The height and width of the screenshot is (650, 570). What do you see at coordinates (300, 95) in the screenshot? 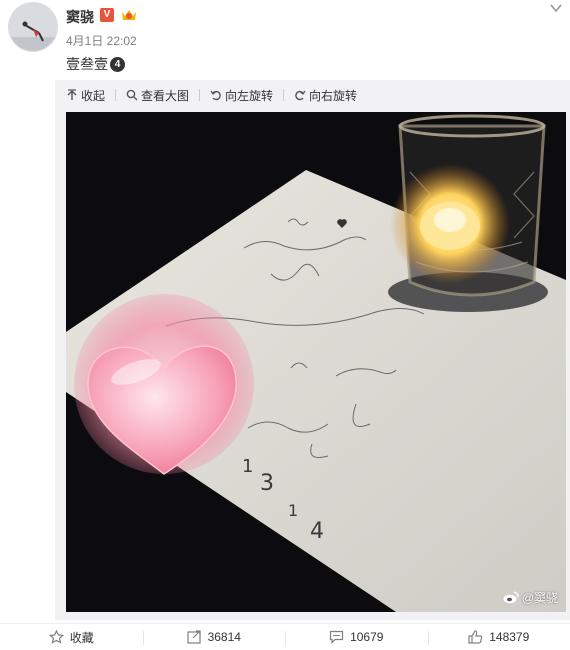
I see `rotate-right-icon` at bounding box center [300, 95].